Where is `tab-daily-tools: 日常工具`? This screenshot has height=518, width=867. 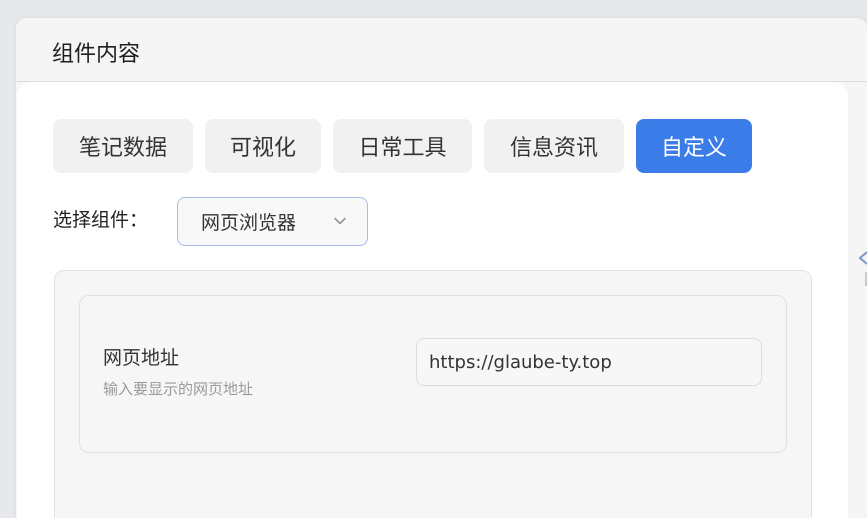 tab-daily-tools: 日常工具 is located at coordinates (402, 146).